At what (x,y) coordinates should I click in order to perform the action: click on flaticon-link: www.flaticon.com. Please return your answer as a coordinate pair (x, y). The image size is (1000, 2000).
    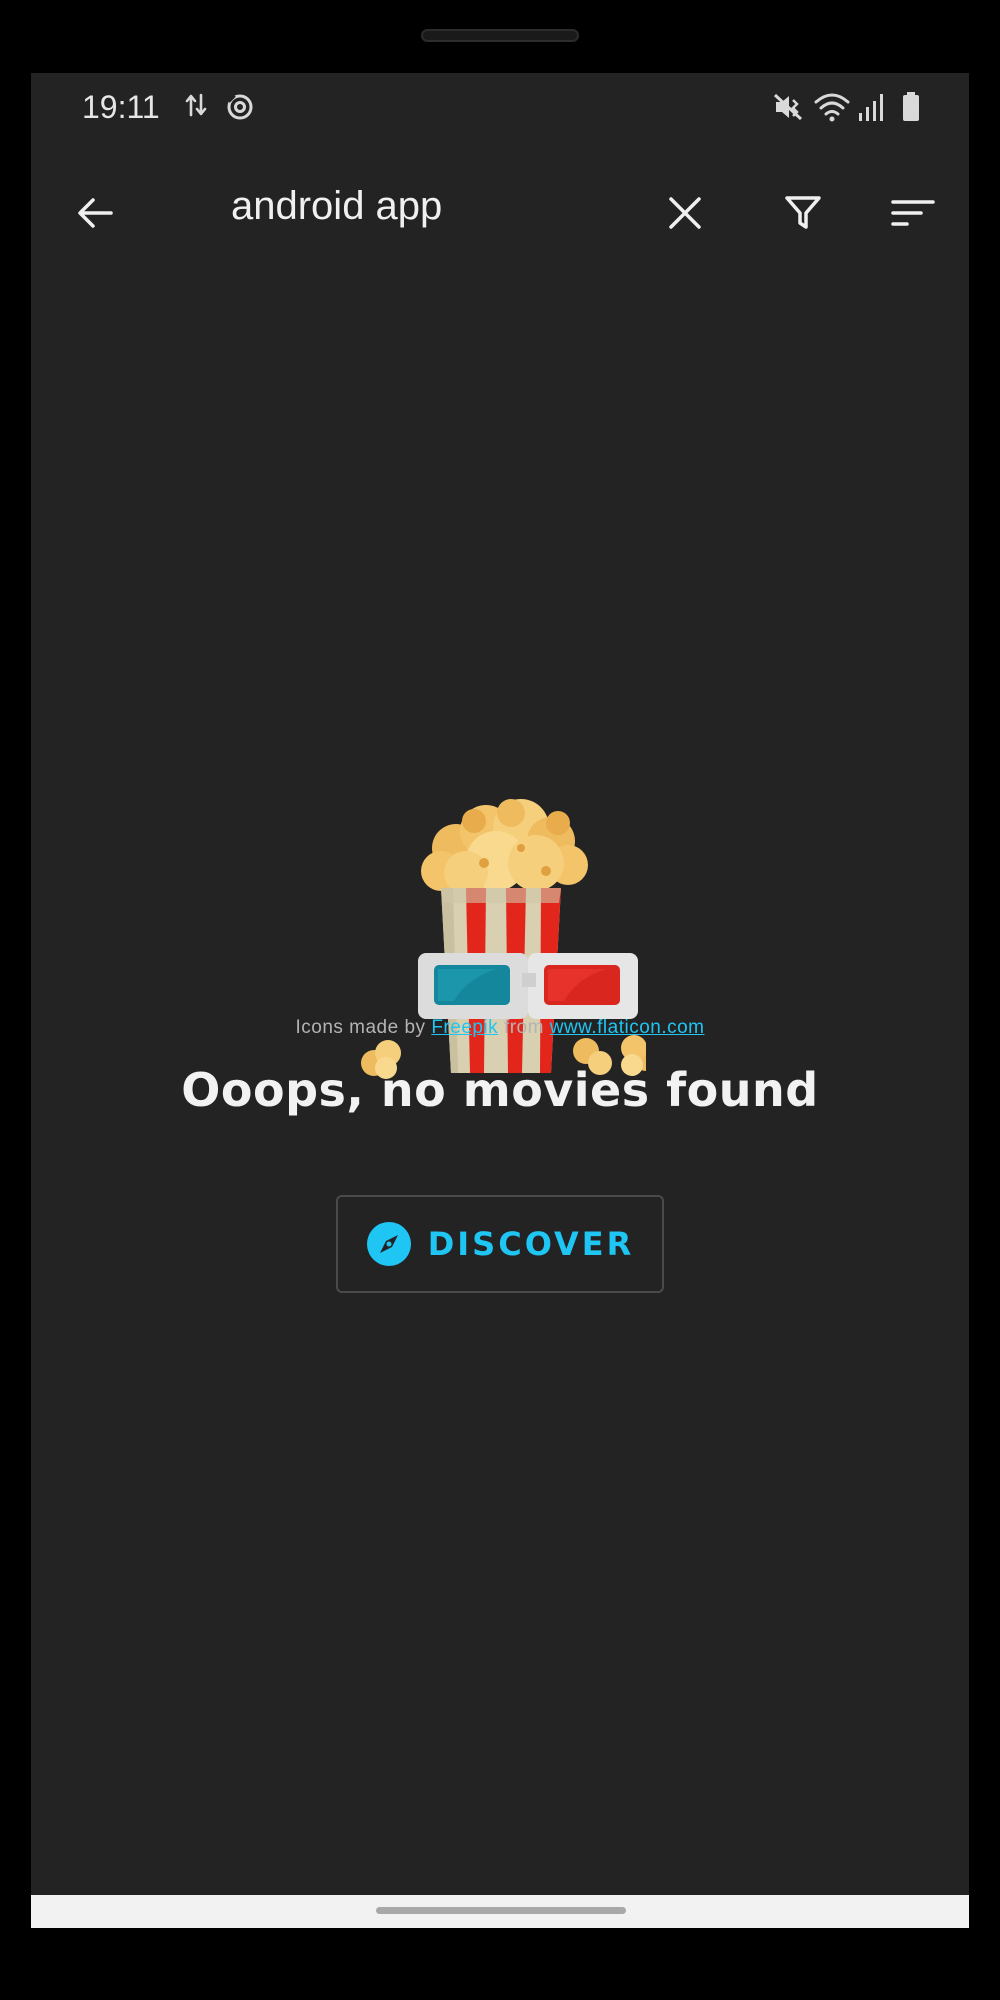
    Looking at the image, I should click on (627, 1027).